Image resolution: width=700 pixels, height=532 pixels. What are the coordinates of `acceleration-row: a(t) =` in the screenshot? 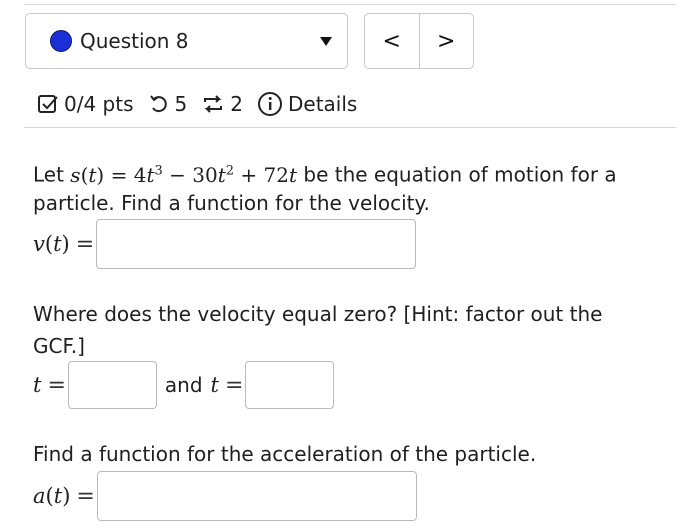 It's located at (225, 496).